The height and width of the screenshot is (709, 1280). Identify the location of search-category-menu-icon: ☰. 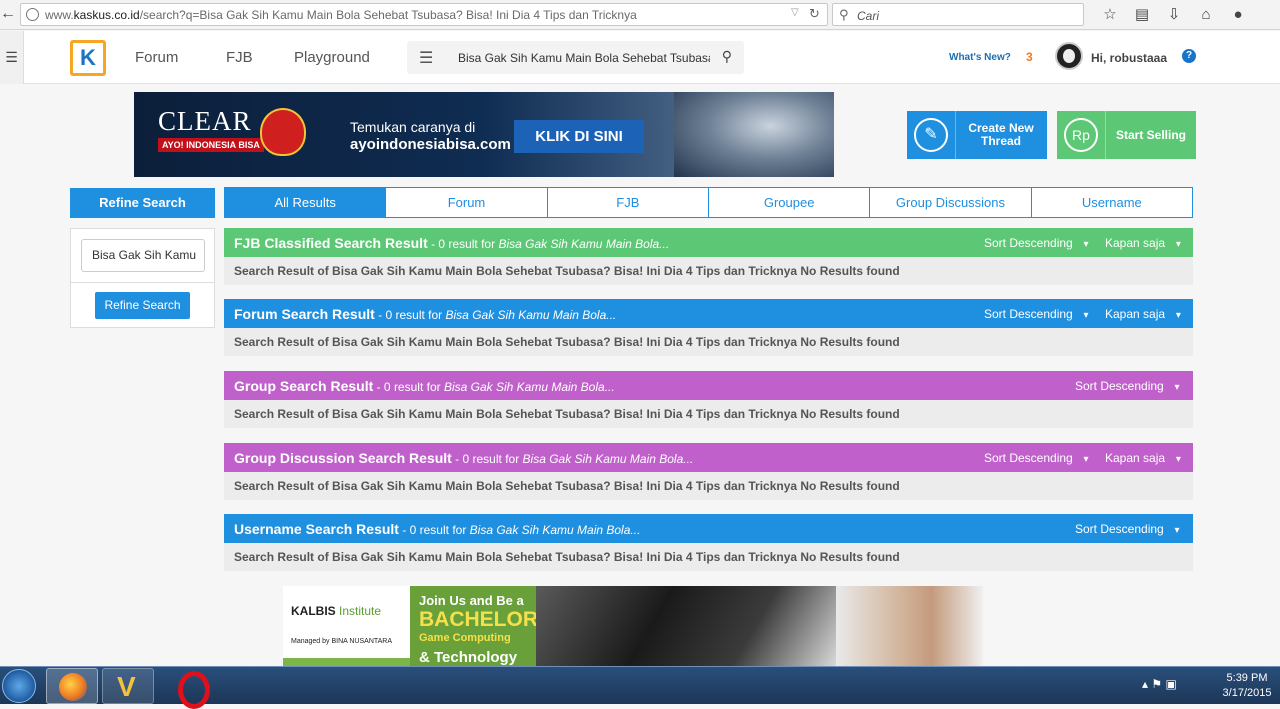
(426, 58).